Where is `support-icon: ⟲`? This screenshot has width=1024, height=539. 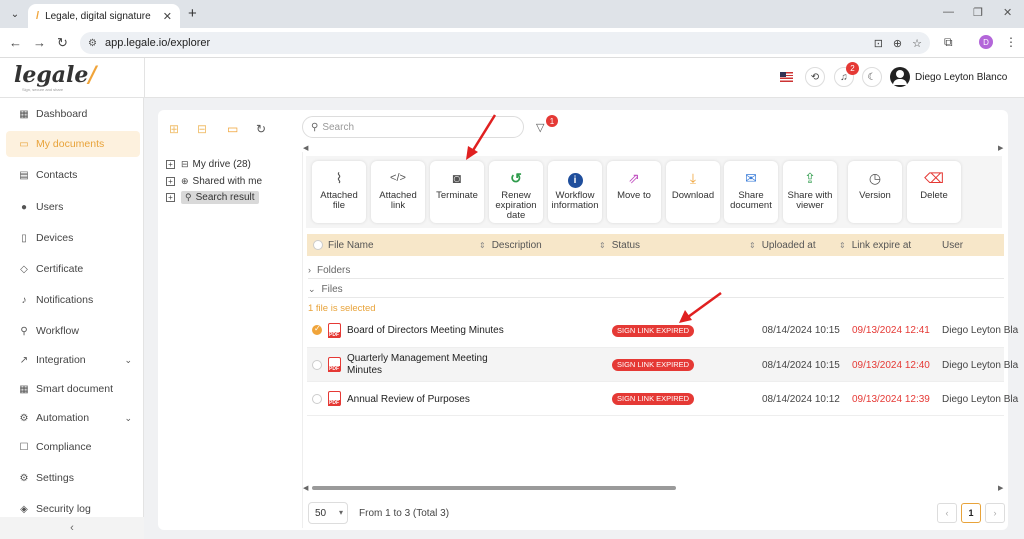
support-icon: ⟲ is located at coordinates (815, 77).